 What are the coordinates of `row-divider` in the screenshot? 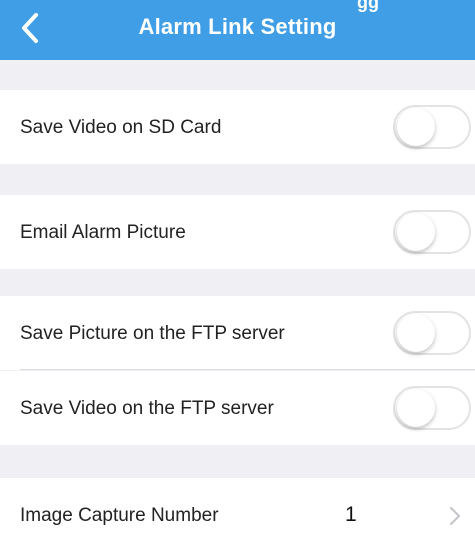 It's located at (247, 369).